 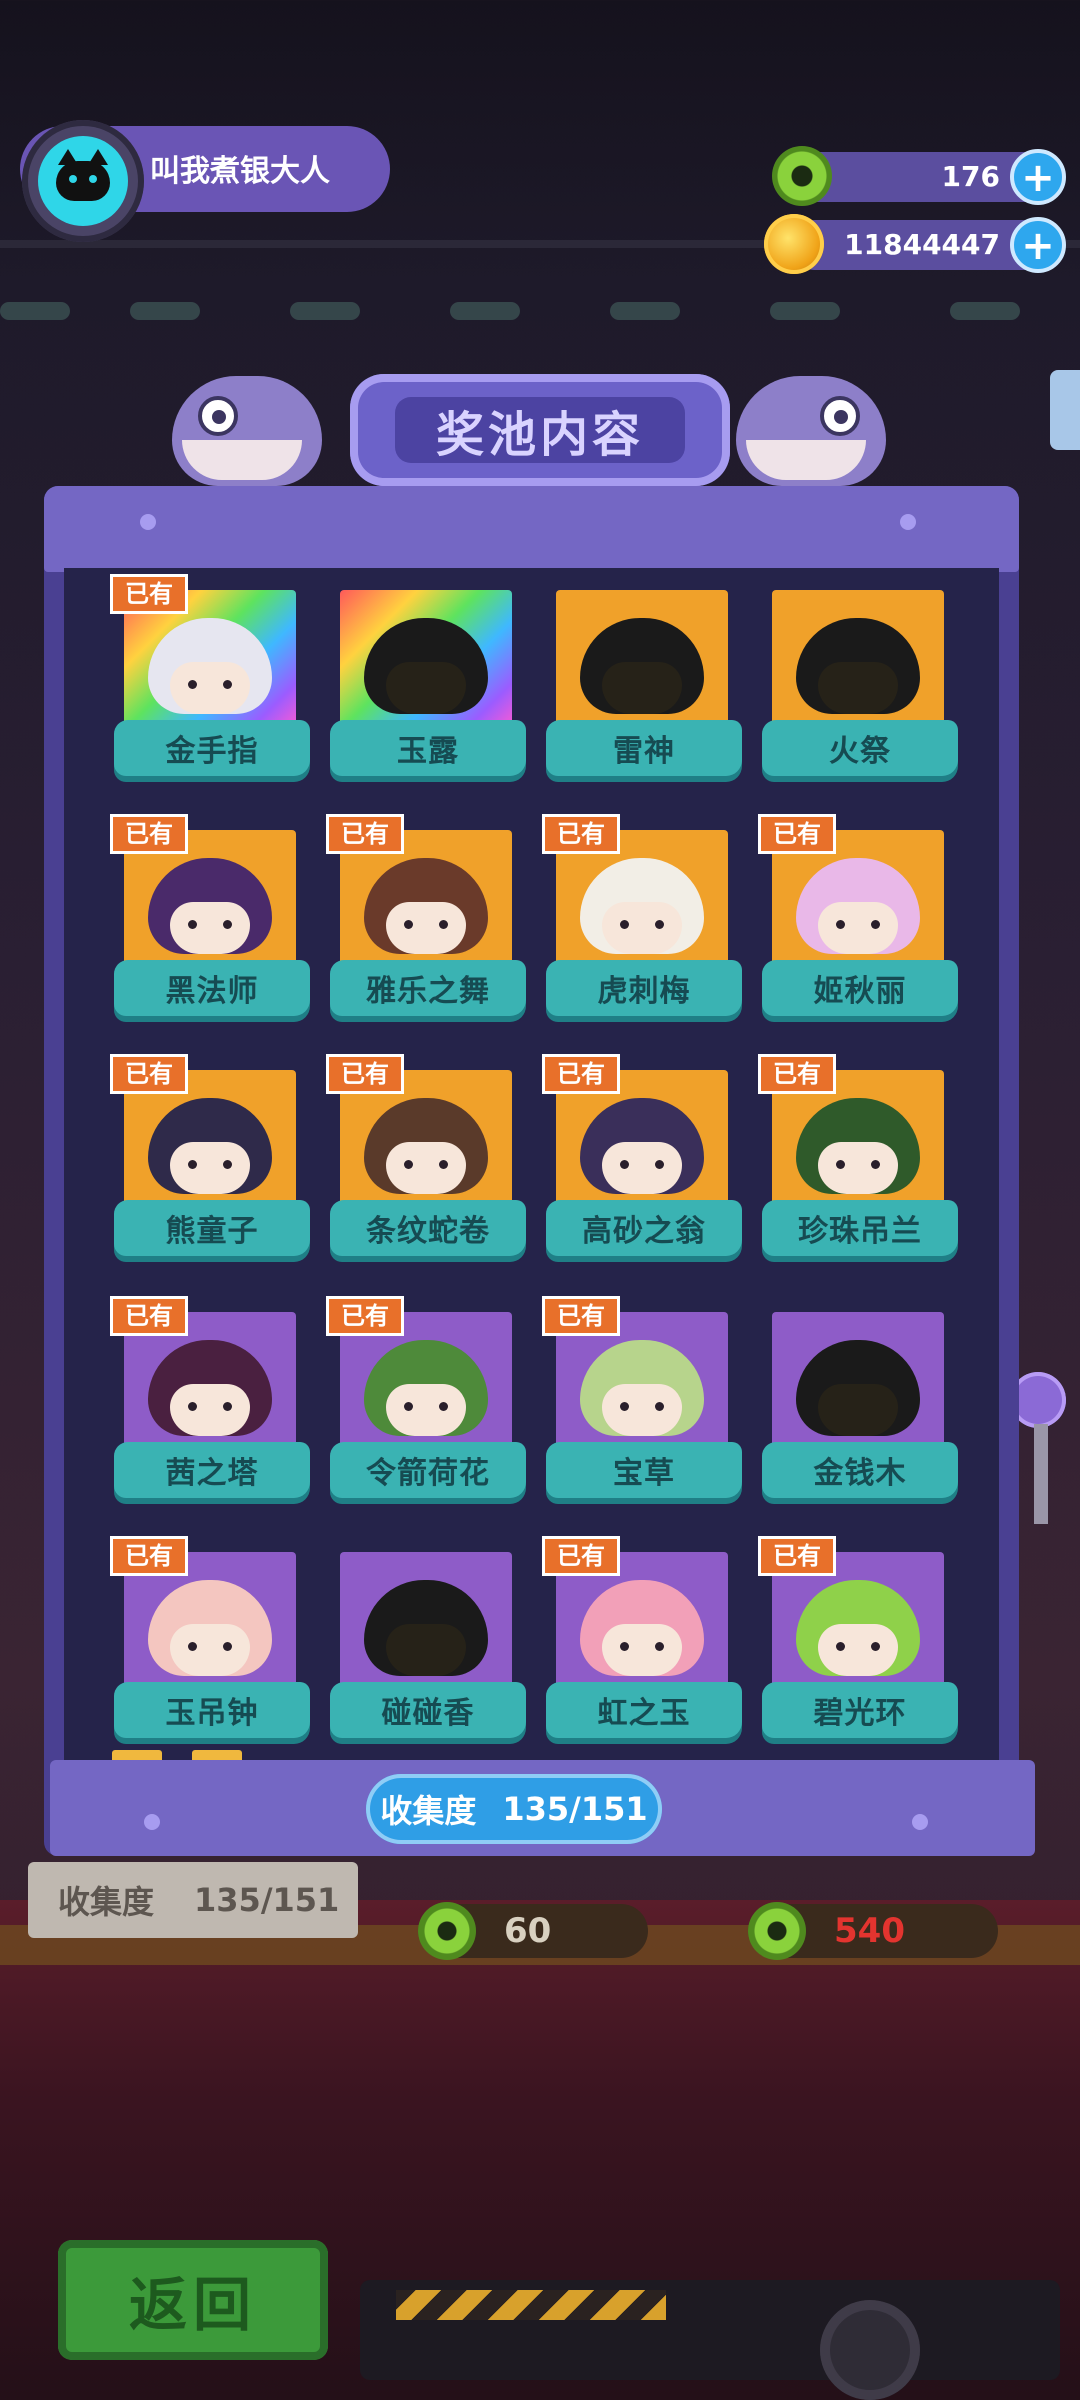 I want to click on prize-card: 雅乐之舞 已有, so click(x=426, y=922).